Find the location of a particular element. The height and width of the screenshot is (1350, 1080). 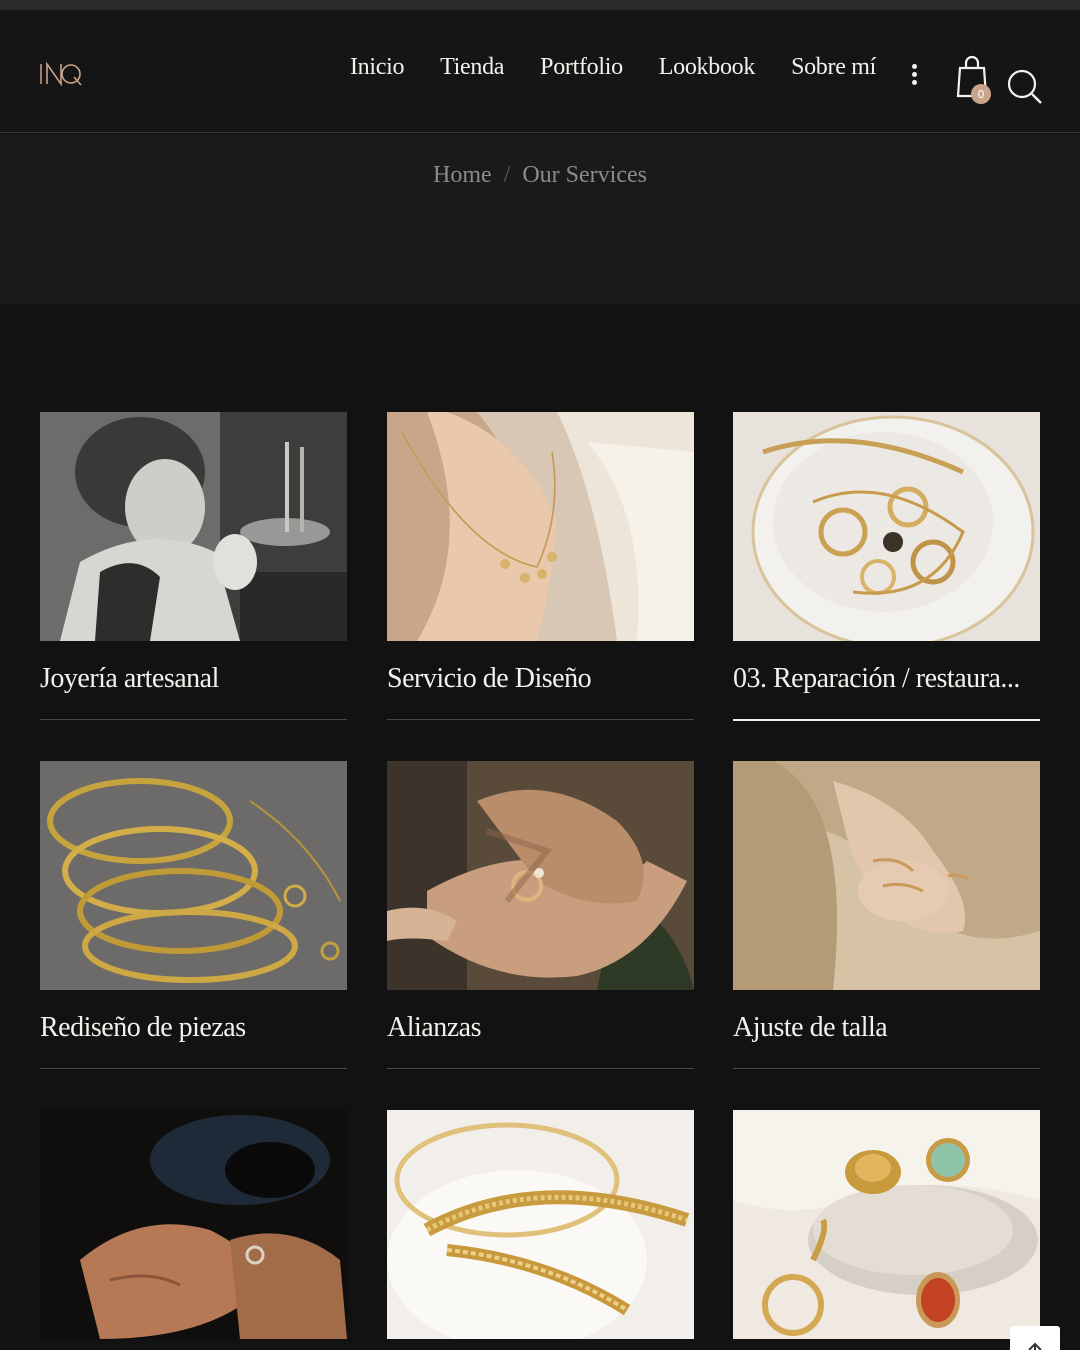

service-image-resizing is located at coordinates (886, 875).